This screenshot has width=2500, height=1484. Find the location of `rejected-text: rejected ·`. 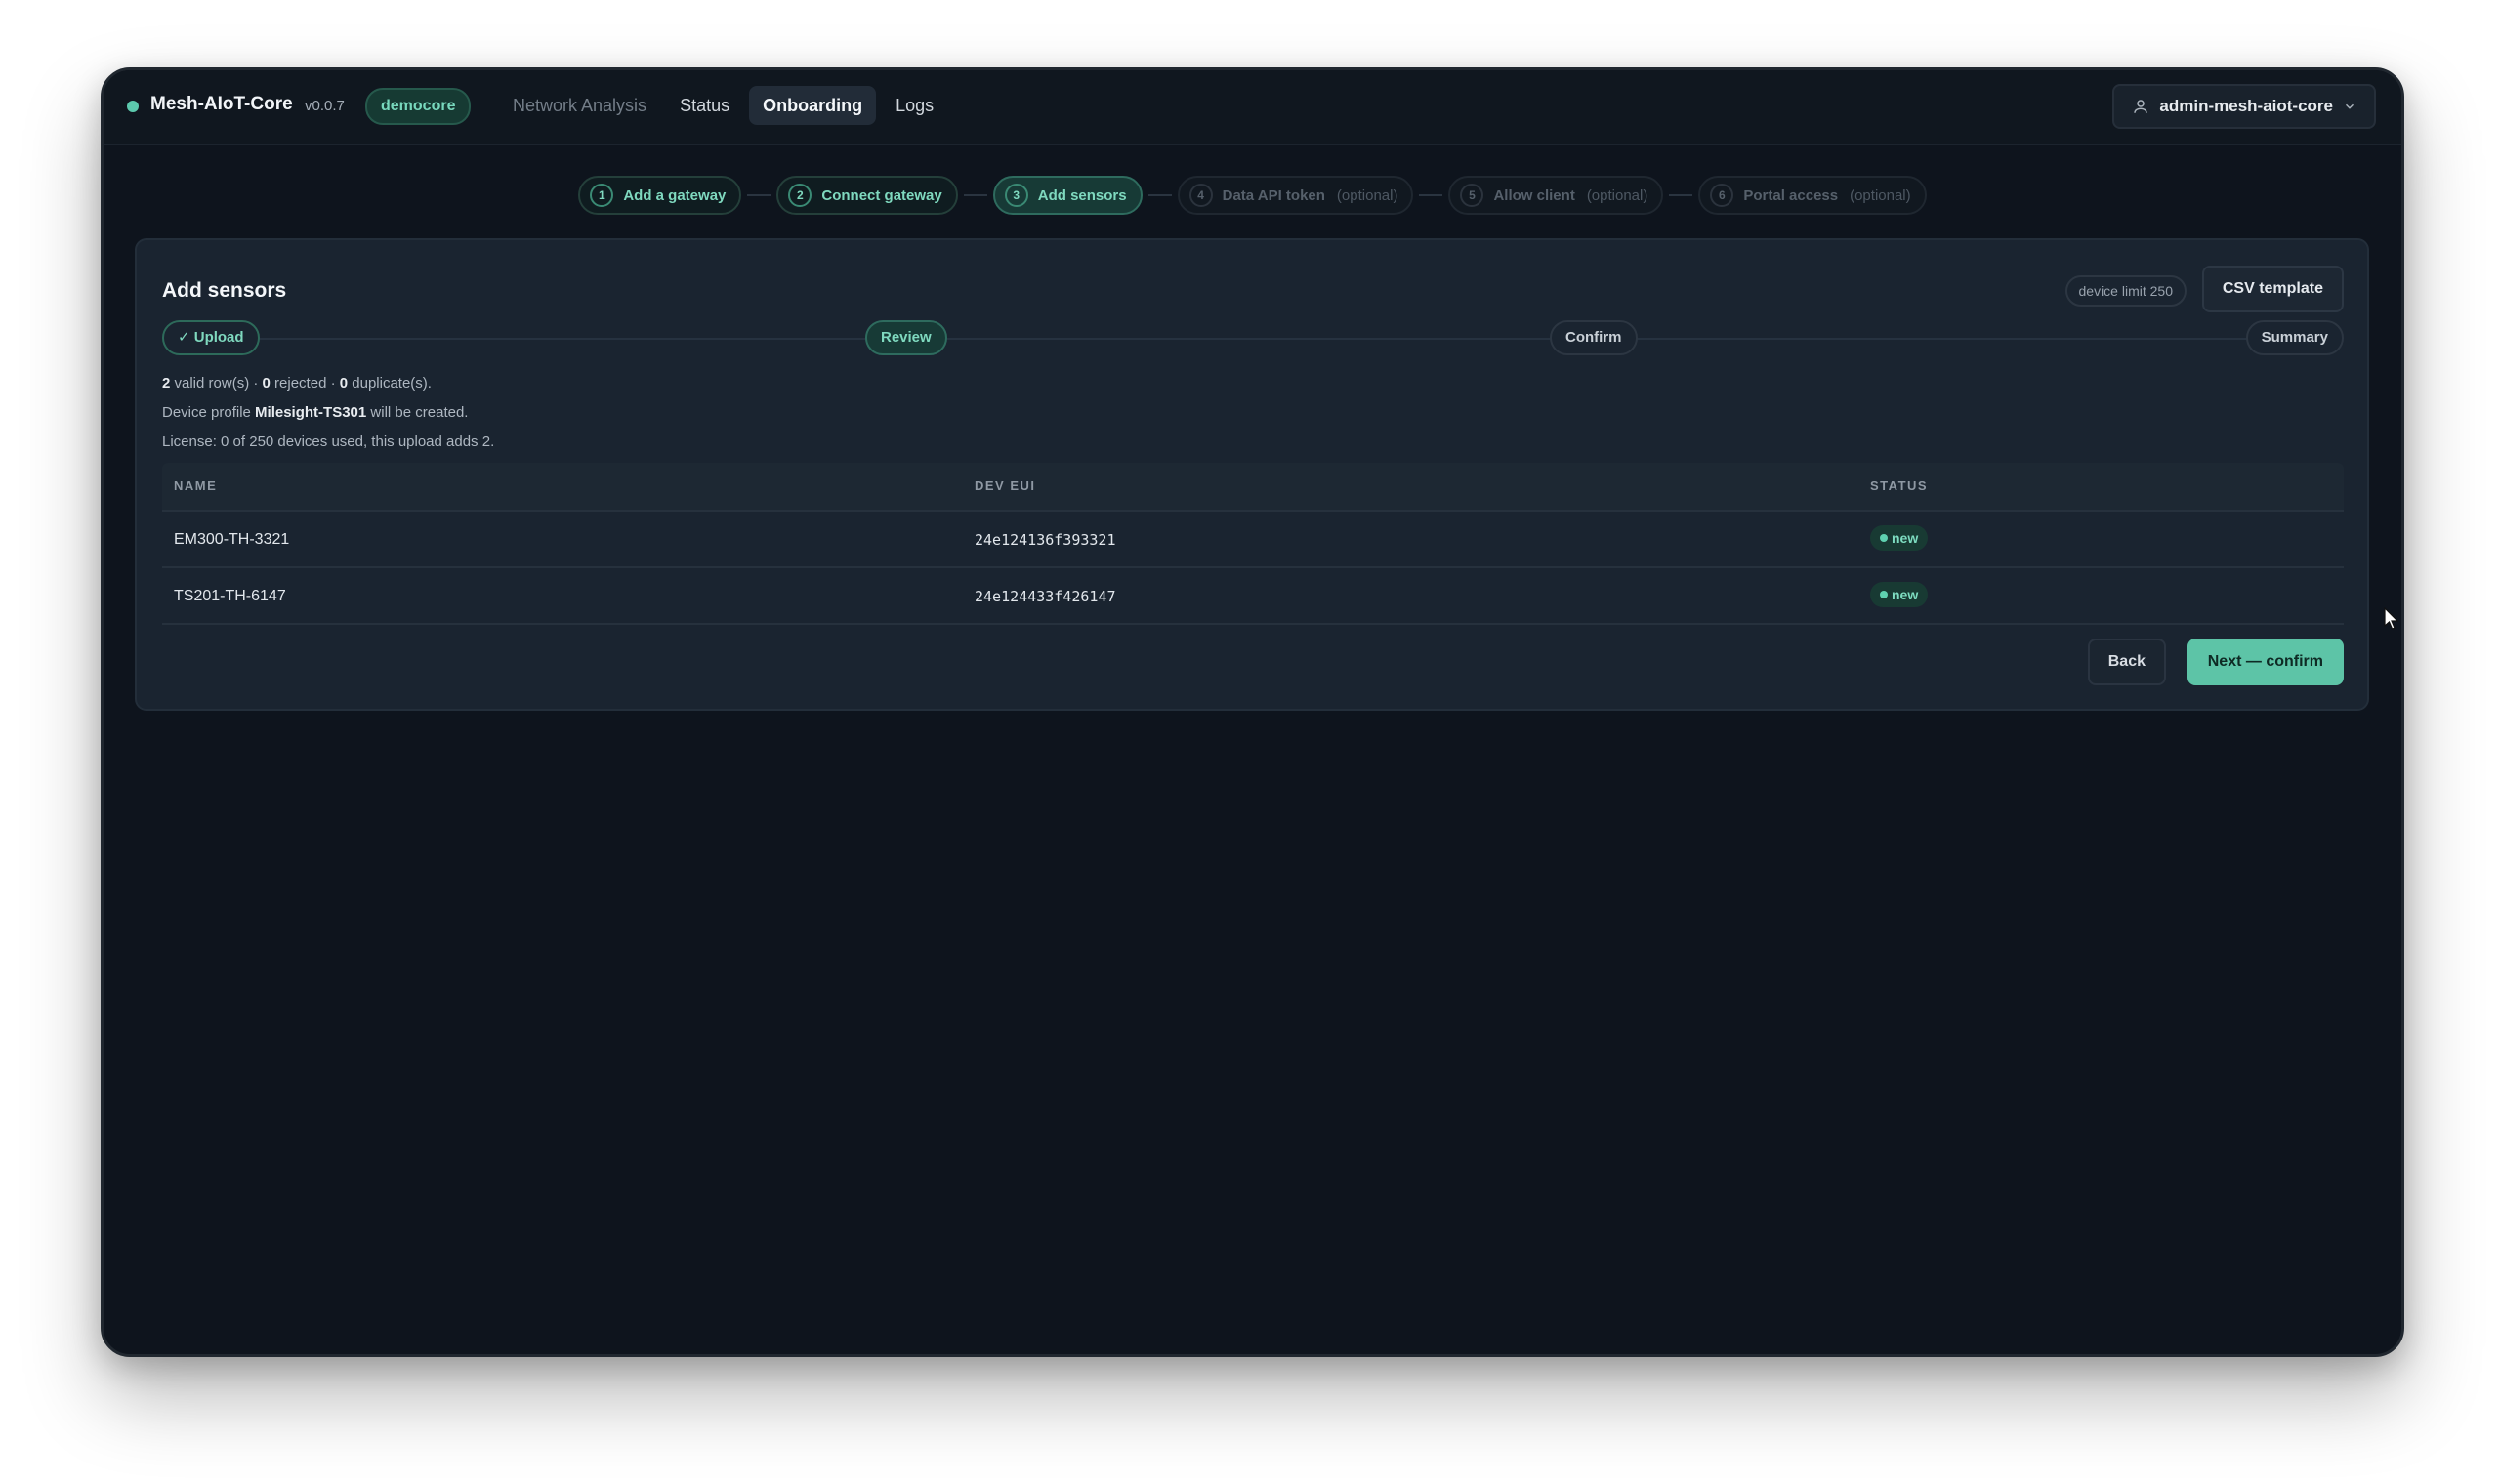

rejected-text: rejected · is located at coordinates (305, 384).